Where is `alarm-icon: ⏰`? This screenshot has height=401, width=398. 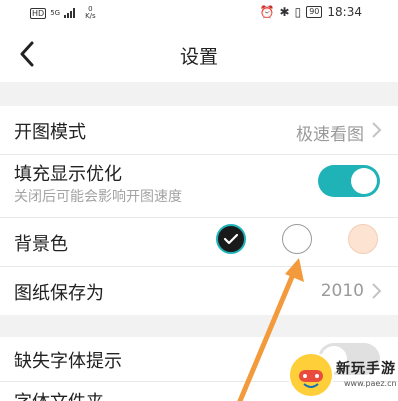 alarm-icon: ⏰ is located at coordinates (267, 12).